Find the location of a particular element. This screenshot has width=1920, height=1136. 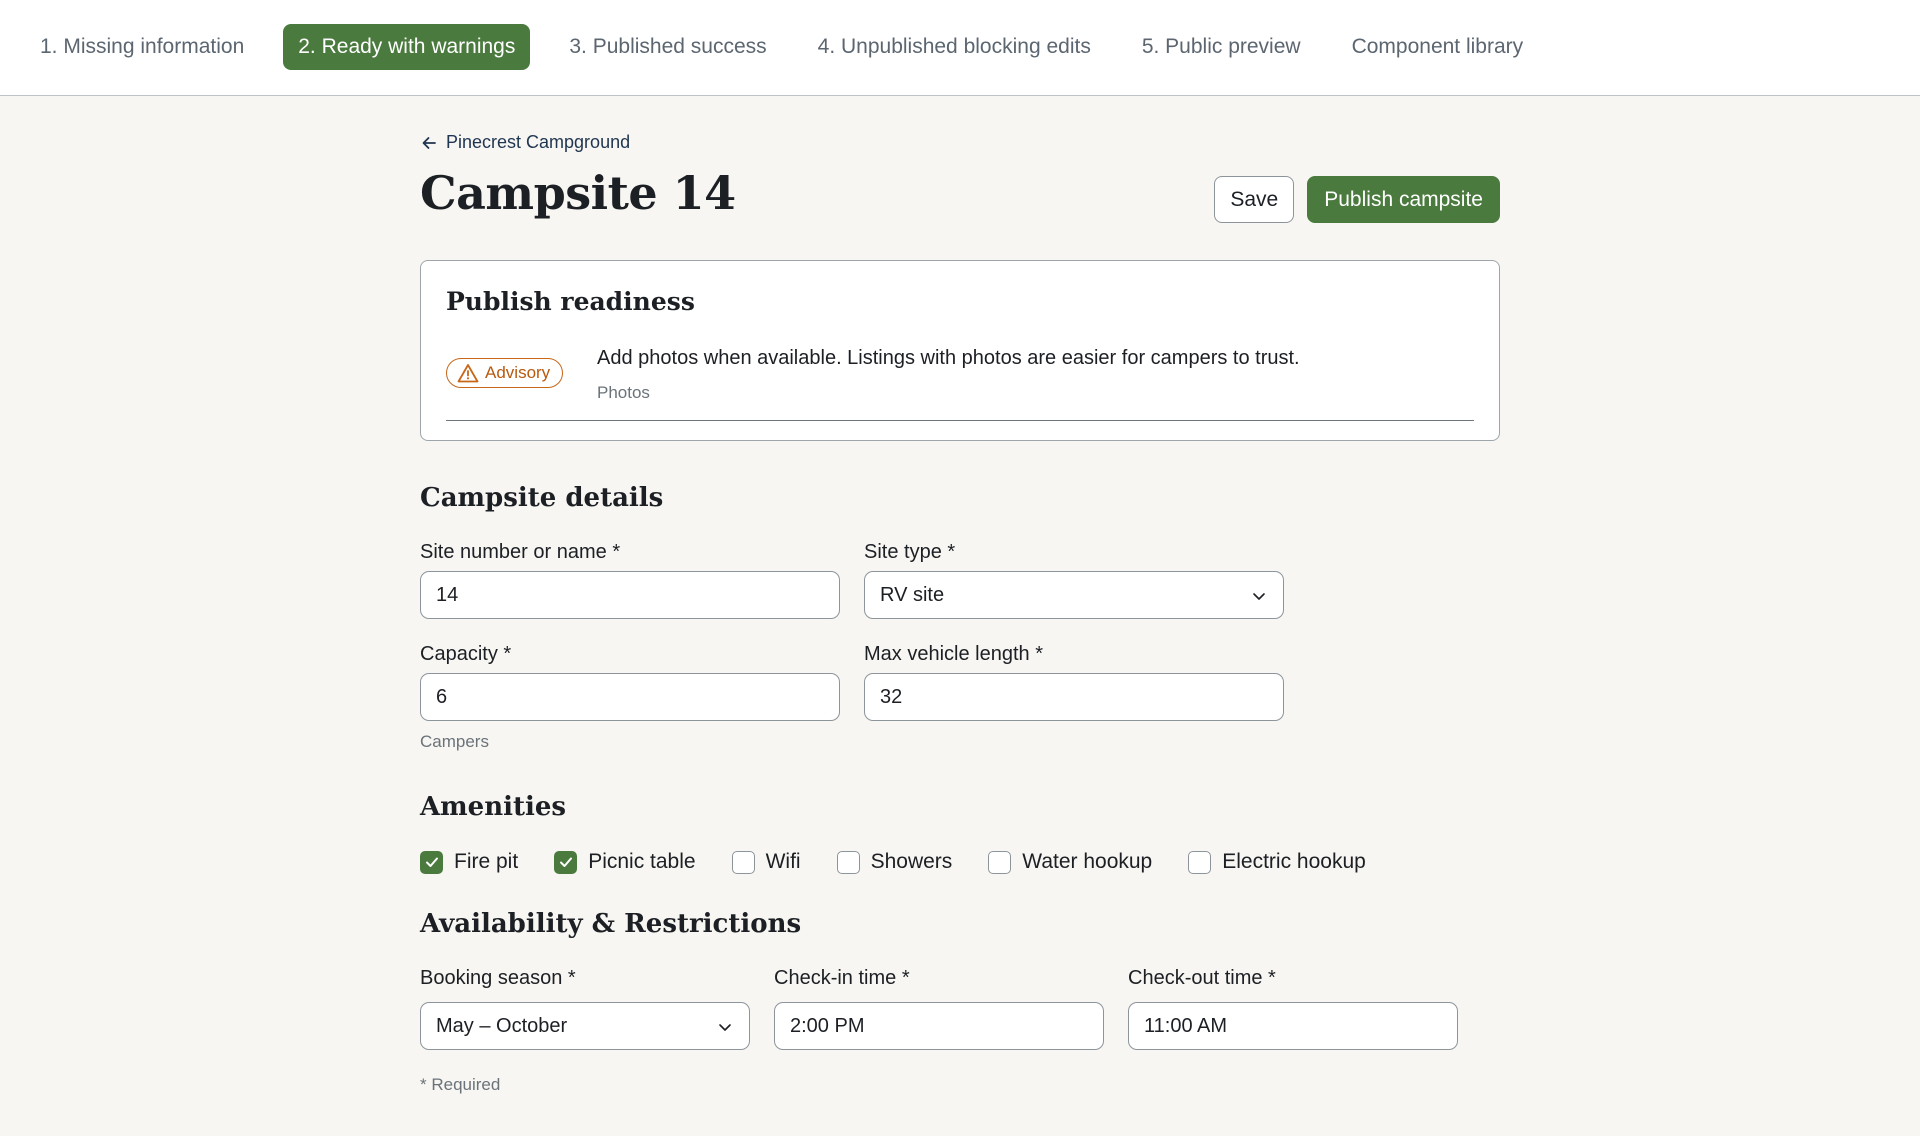

site-type-label: Site type * is located at coordinates (910, 552).